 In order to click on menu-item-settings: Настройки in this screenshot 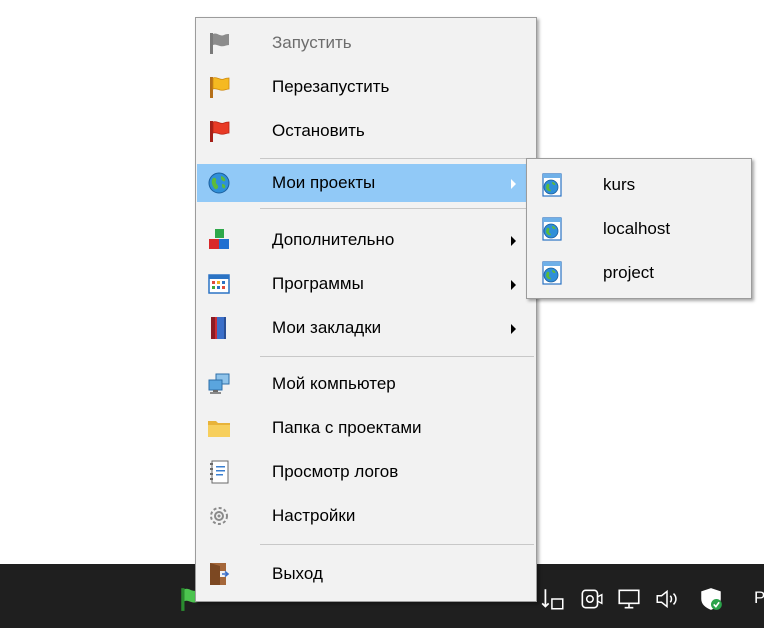, I will do `click(366, 516)`.